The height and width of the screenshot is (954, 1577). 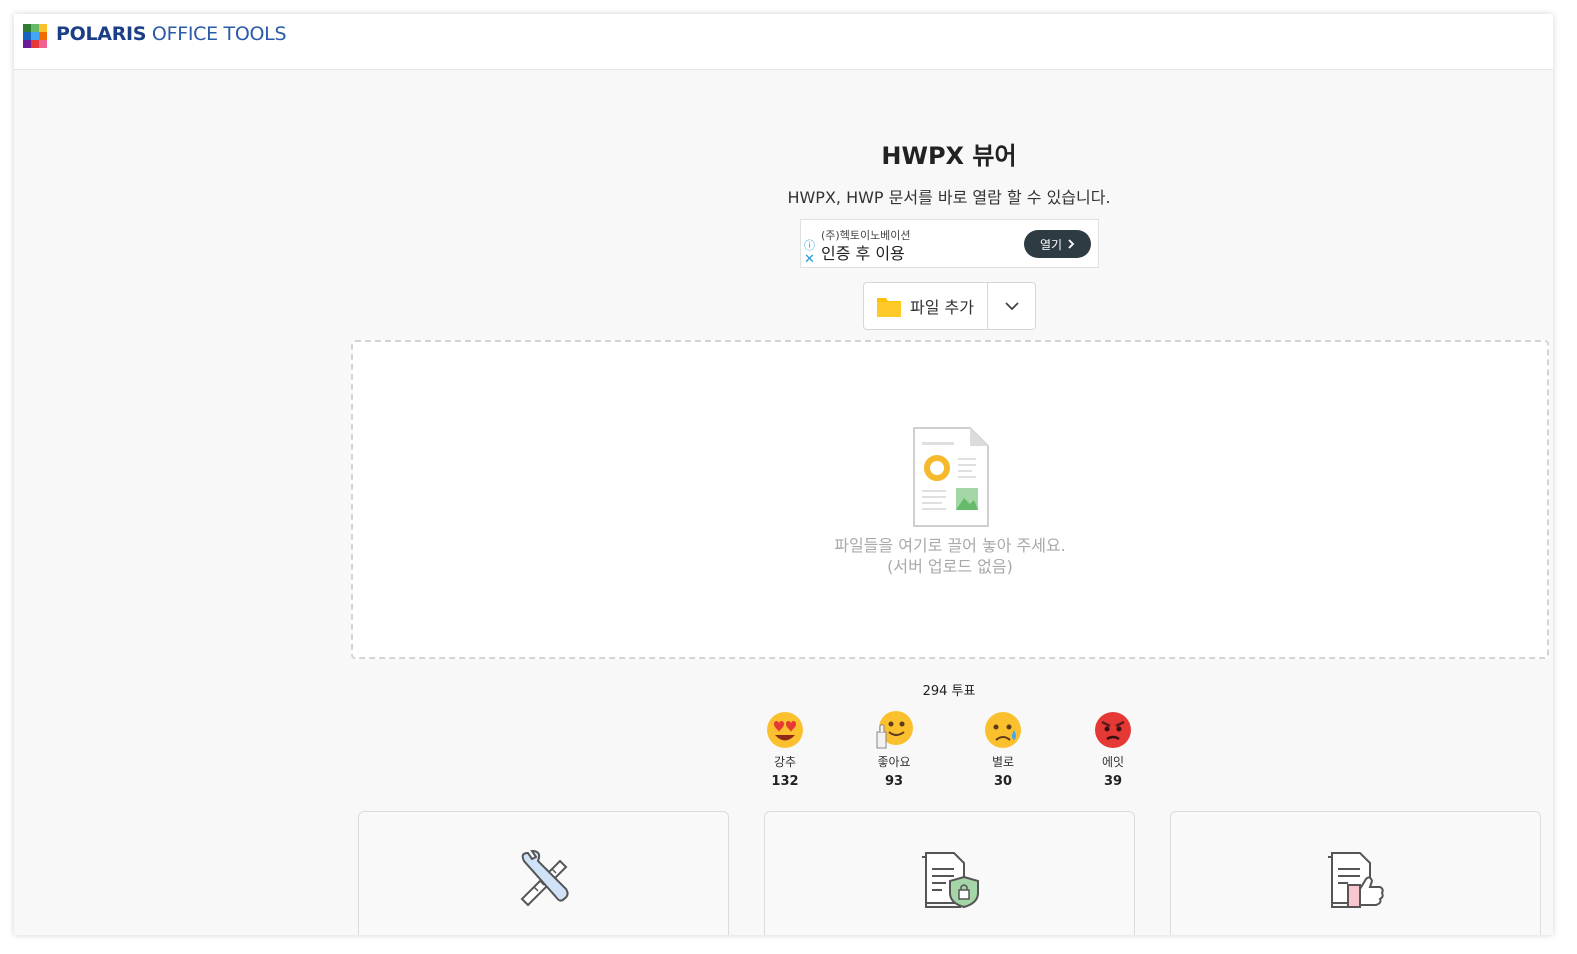 What do you see at coordinates (1113, 749) in the screenshot?
I see `reaction-angry: 에잇 39` at bounding box center [1113, 749].